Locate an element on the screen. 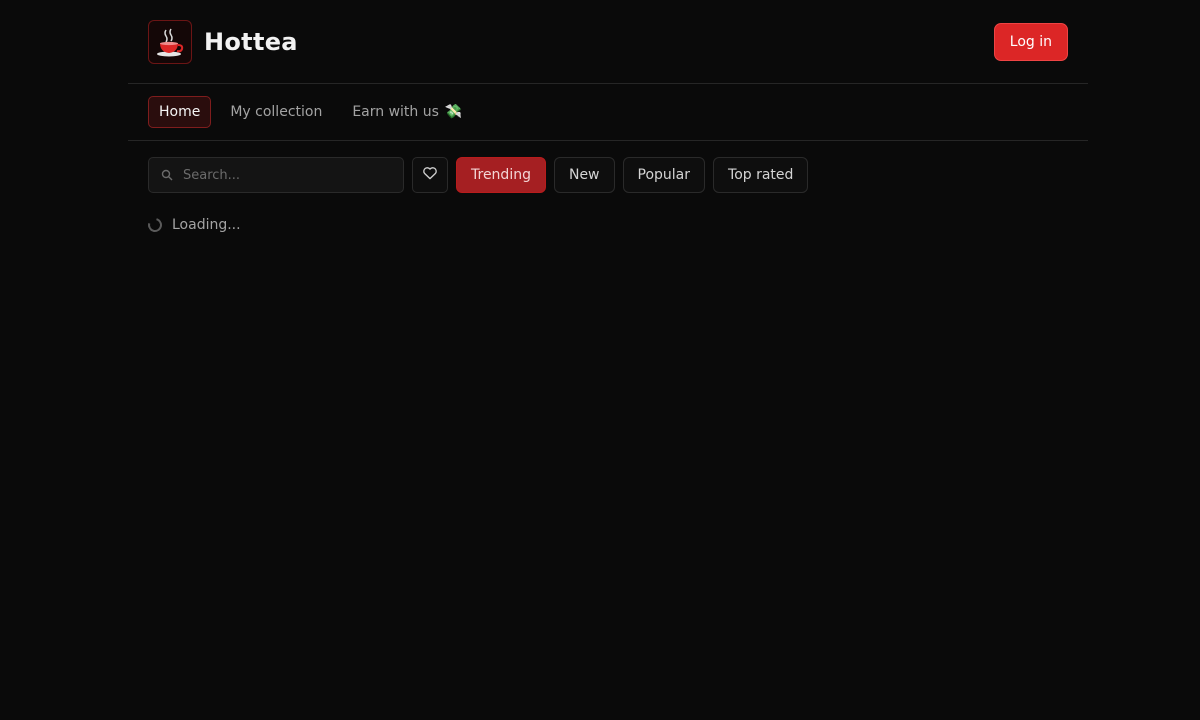 This screenshot has width=1200, height=720. money-emoji-icon: 💸 is located at coordinates (453, 112).